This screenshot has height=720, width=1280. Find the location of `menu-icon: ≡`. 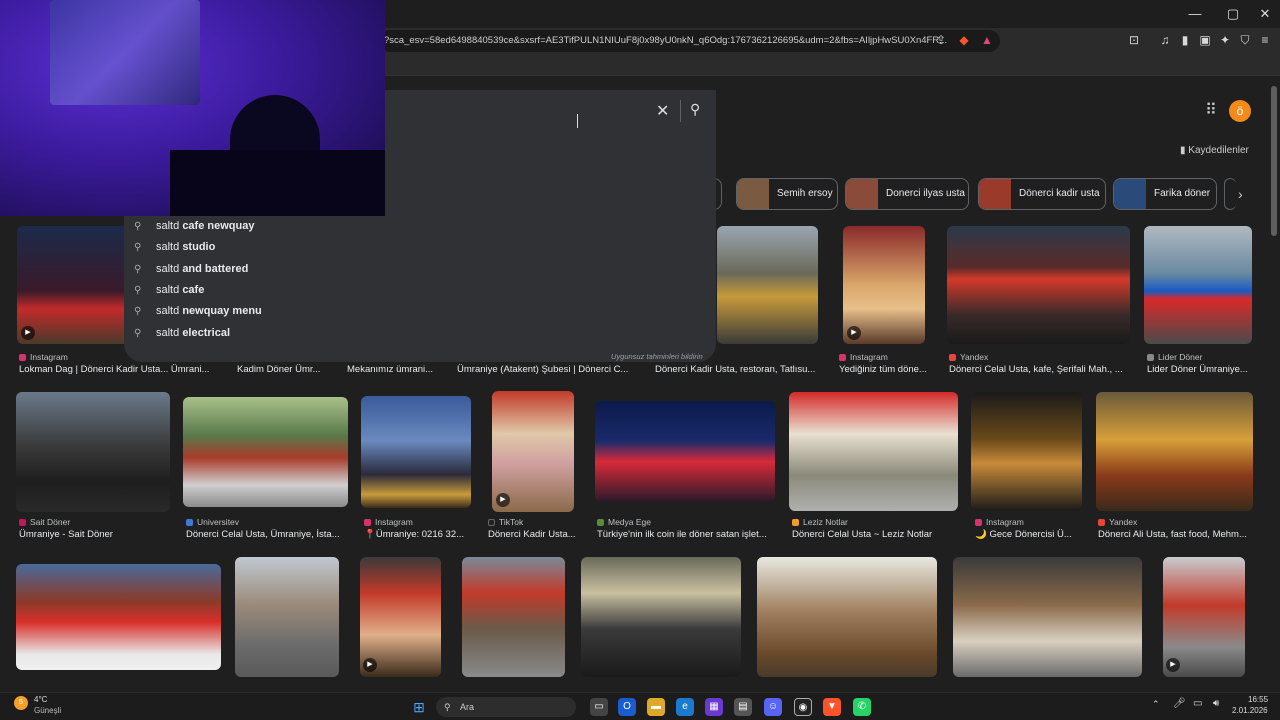

menu-icon: ≡ is located at coordinates (1265, 40).